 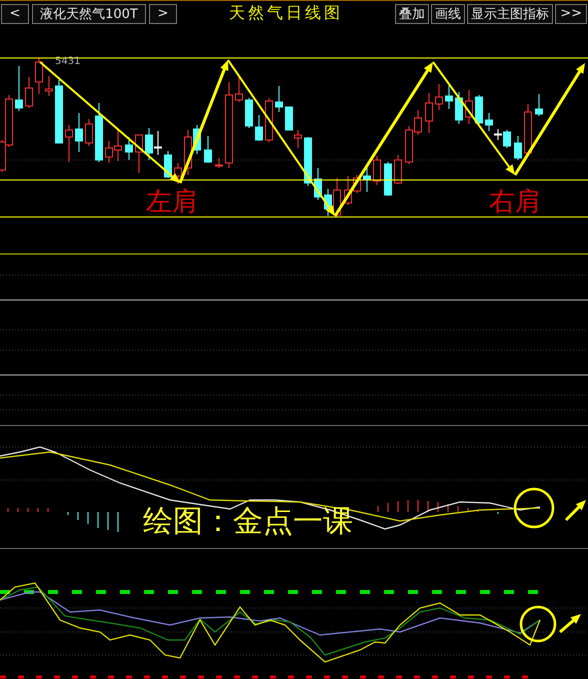 What do you see at coordinates (412, 14) in the screenshot?
I see `toolbar-button: 叠加` at bounding box center [412, 14].